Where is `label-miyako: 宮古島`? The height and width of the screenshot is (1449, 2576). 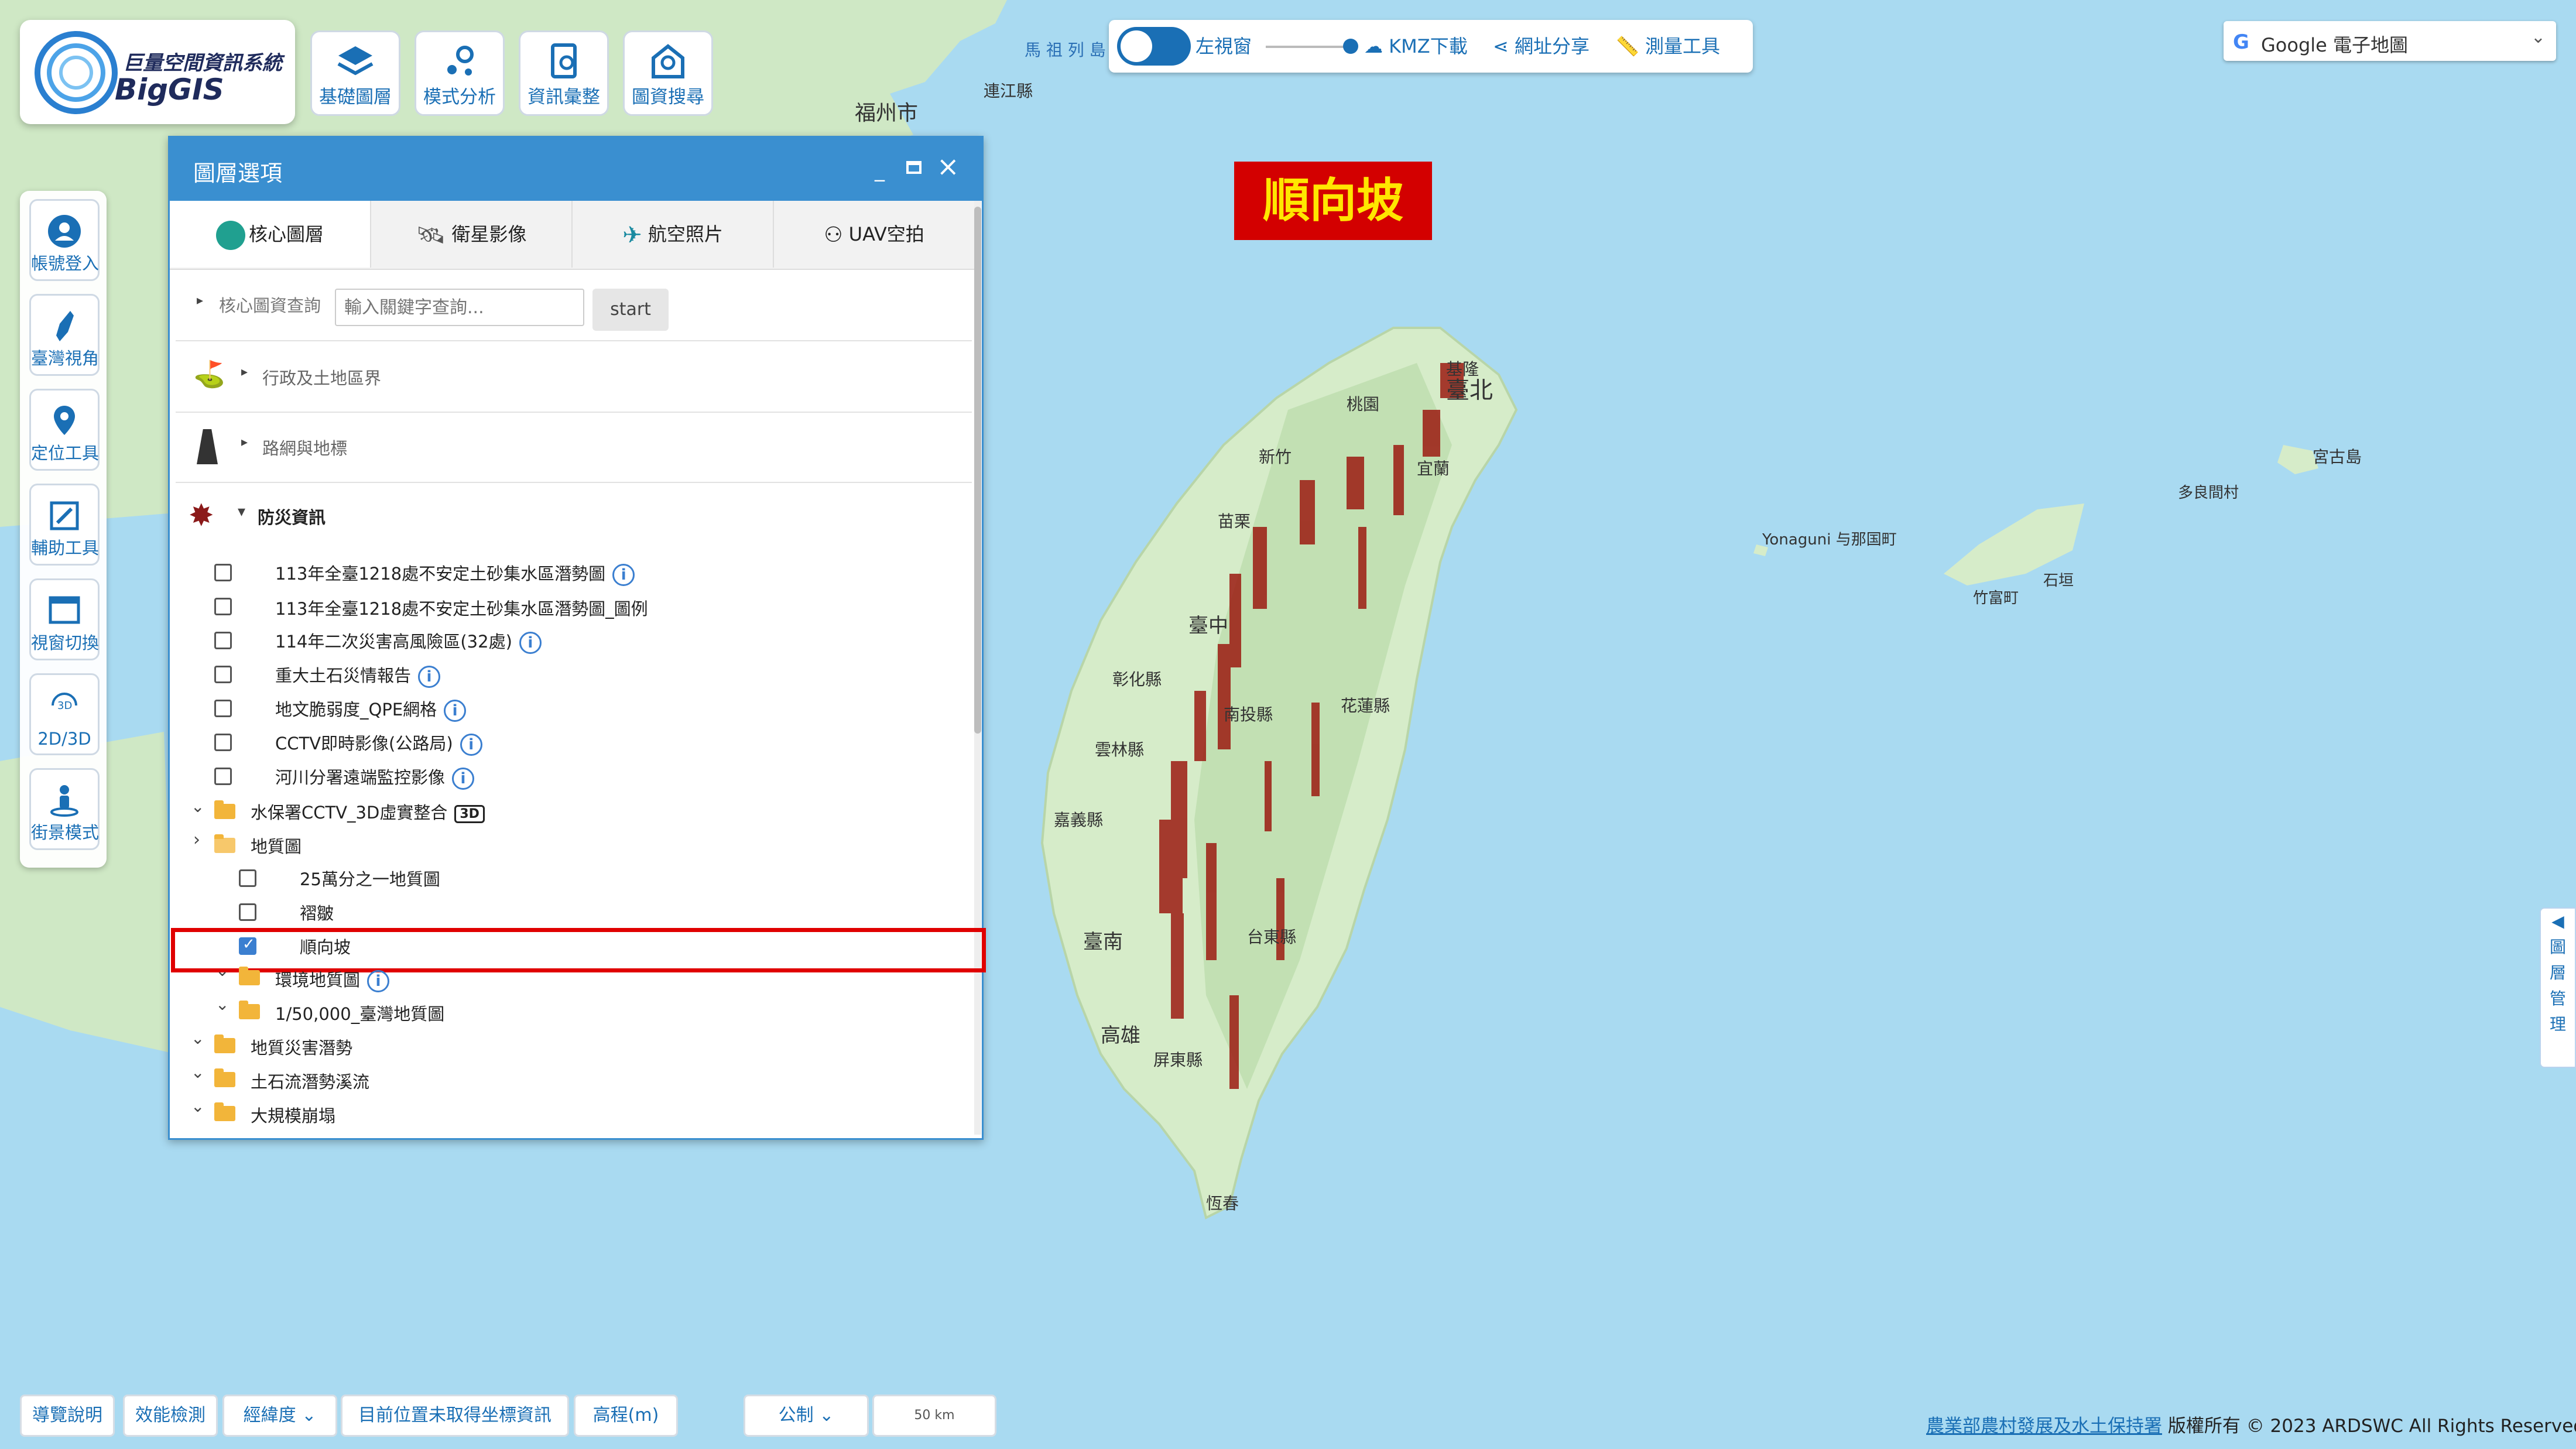 label-miyako: 宮古島 is located at coordinates (2337, 457).